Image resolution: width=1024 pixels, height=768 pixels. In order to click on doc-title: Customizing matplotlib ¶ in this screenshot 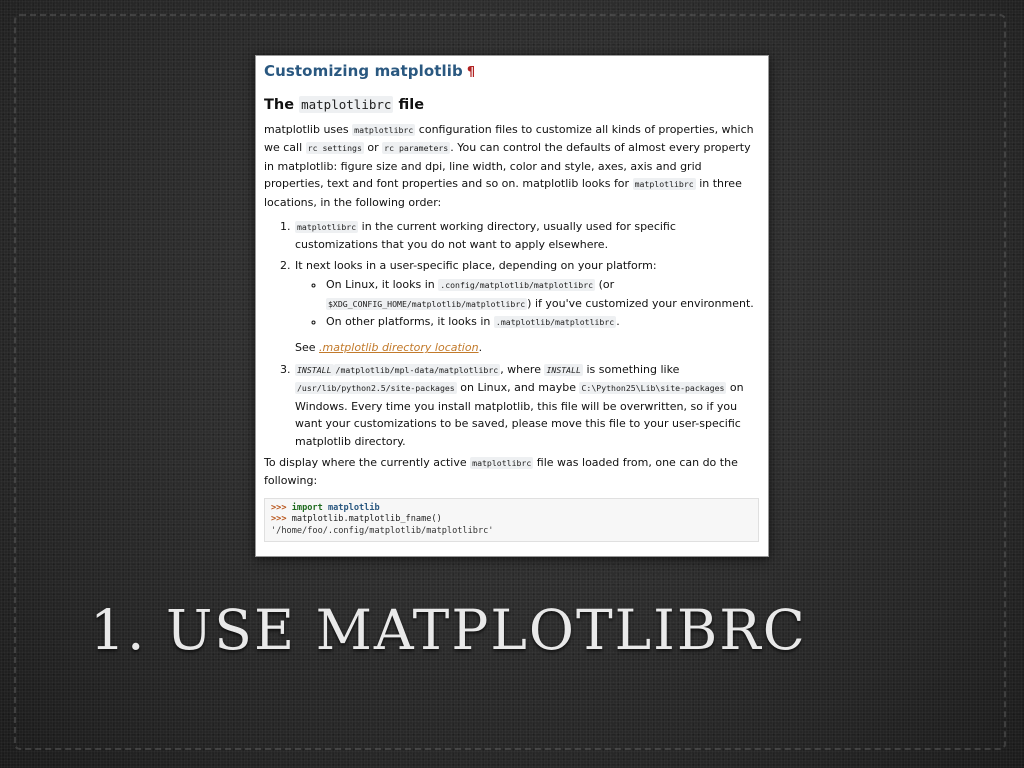, I will do `click(370, 71)`.